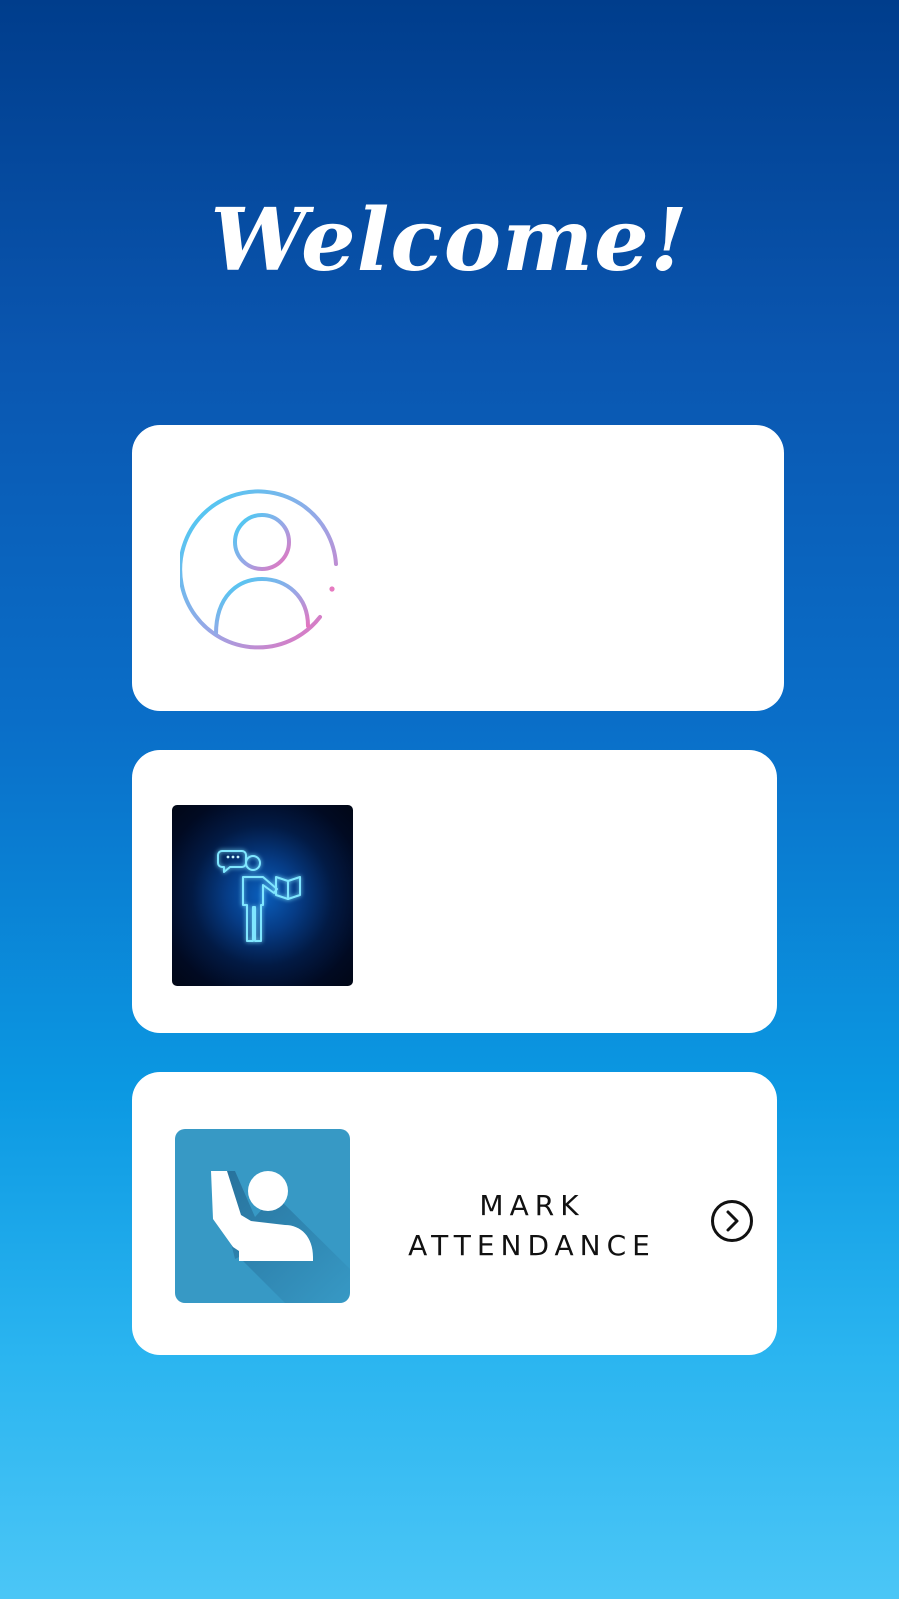 The image size is (899, 1599). What do you see at coordinates (532, 1245) in the screenshot?
I see `label-line-2: ATTENDANCE` at bounding box center [532, 1245].